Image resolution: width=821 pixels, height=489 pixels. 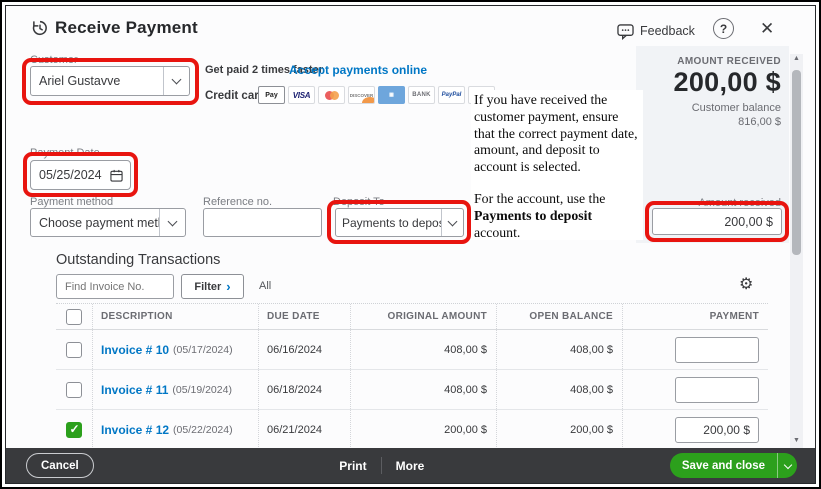 I want to click on payment-method-label: Payment method, so click(x=72, y=202).